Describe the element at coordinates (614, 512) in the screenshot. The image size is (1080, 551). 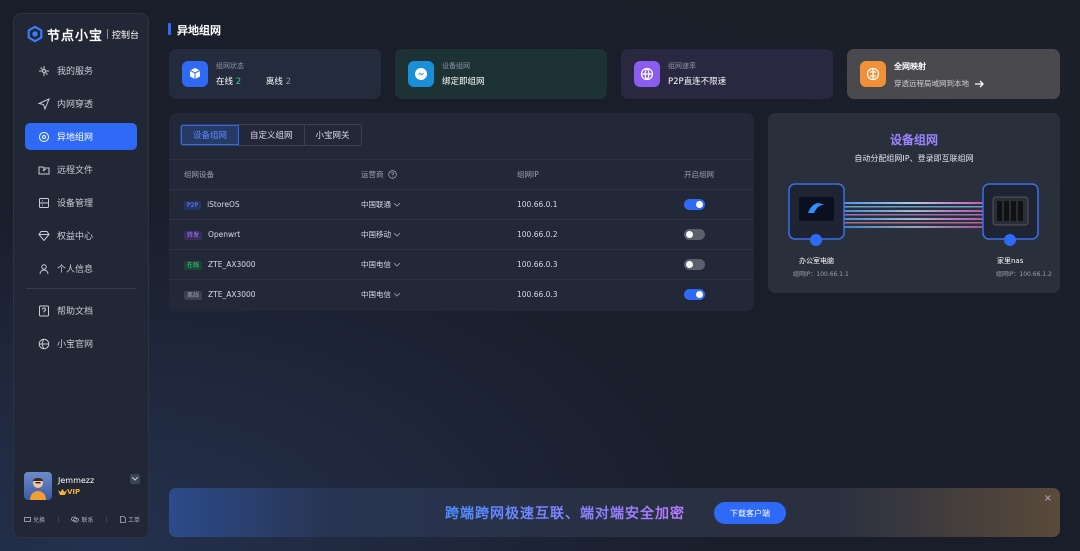
I see `promo-banner: 跨端跨网极速互联、端对端安全加密 下载客户端 ×` at that location.